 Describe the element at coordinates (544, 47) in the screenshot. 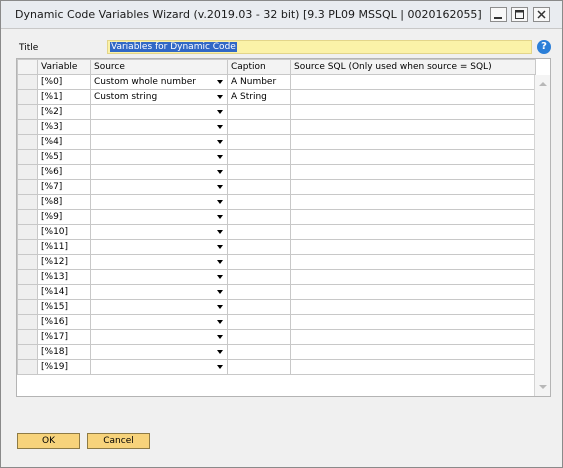

I see `help-icon: ?` at that location.